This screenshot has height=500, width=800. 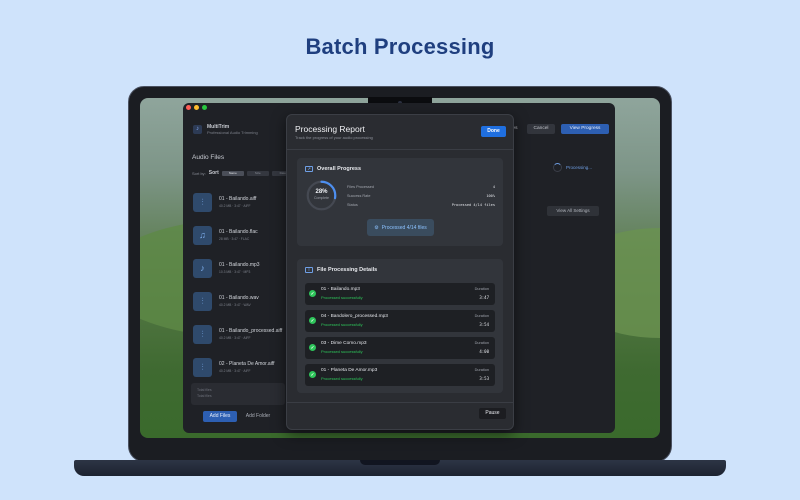 I want to click on spinner-icon, so click(x=557, y=167).